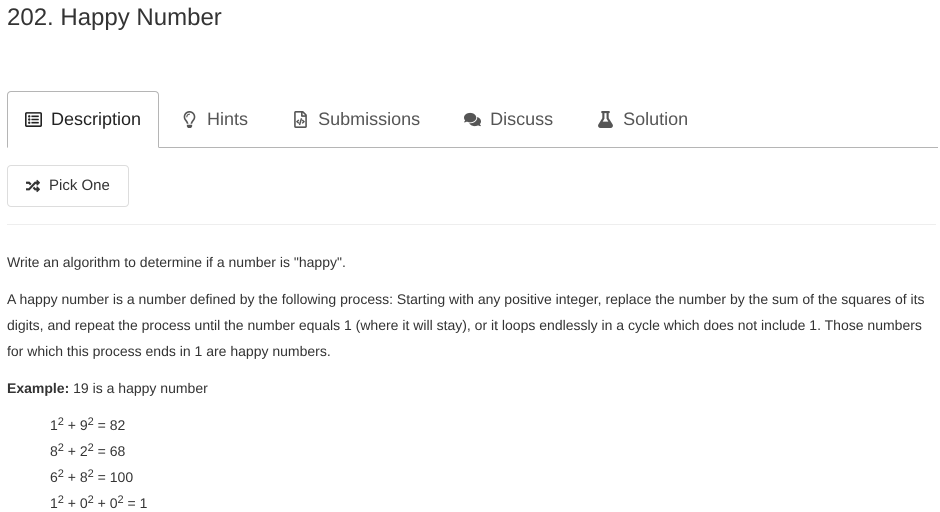 The height and width of the screenshot is (512, 940). Describe the element at coordinates (642, 119) in the screenshot. I see `tab: Solution` at that location.